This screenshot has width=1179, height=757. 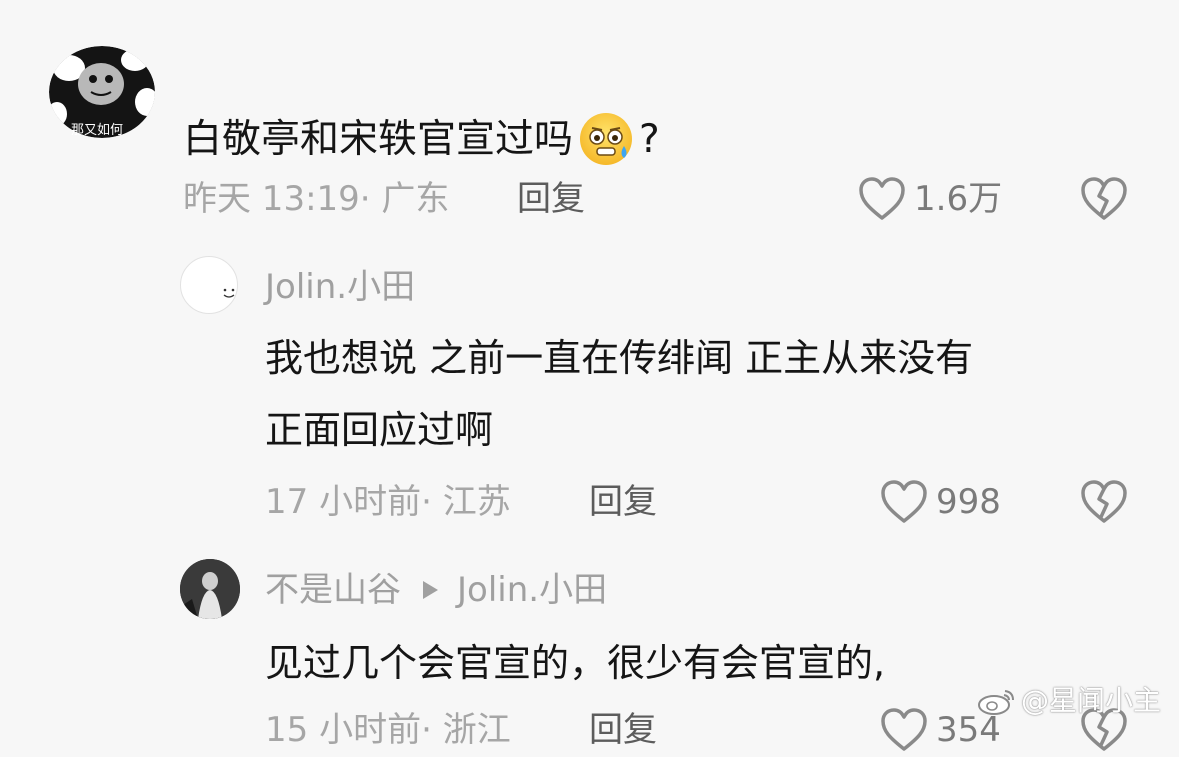 I want to click on comment-text: 白敬亭和宋轶官宣过吗 ?, so click(x=421, y=139).